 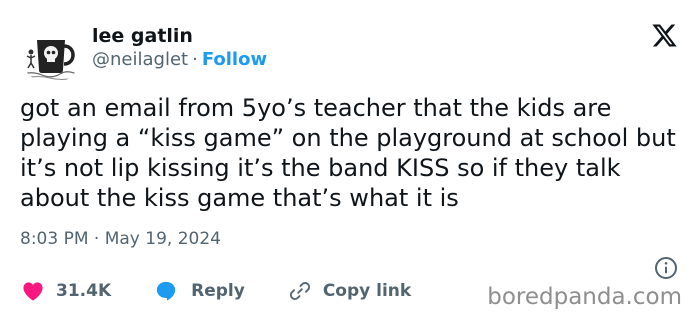 I want to click on follow-button: Follow, so click(x=234, y=59).